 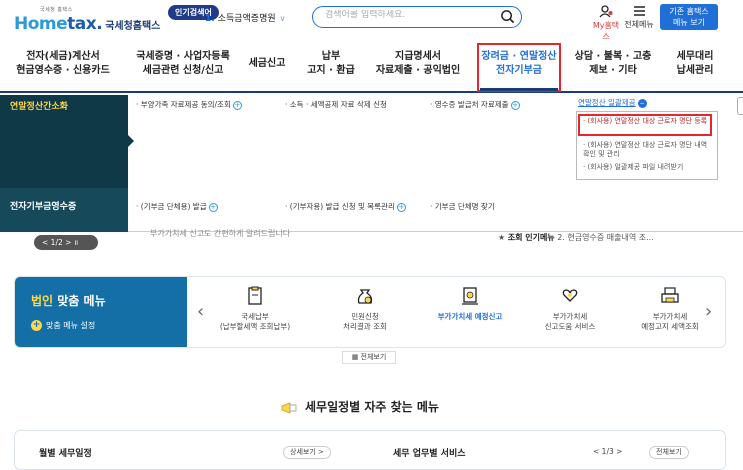 What do you see at coordinates (331, 70) in the screenshot?
I see `nav-sublabel: 고지 · 환급` at bounding box center [331, 70].